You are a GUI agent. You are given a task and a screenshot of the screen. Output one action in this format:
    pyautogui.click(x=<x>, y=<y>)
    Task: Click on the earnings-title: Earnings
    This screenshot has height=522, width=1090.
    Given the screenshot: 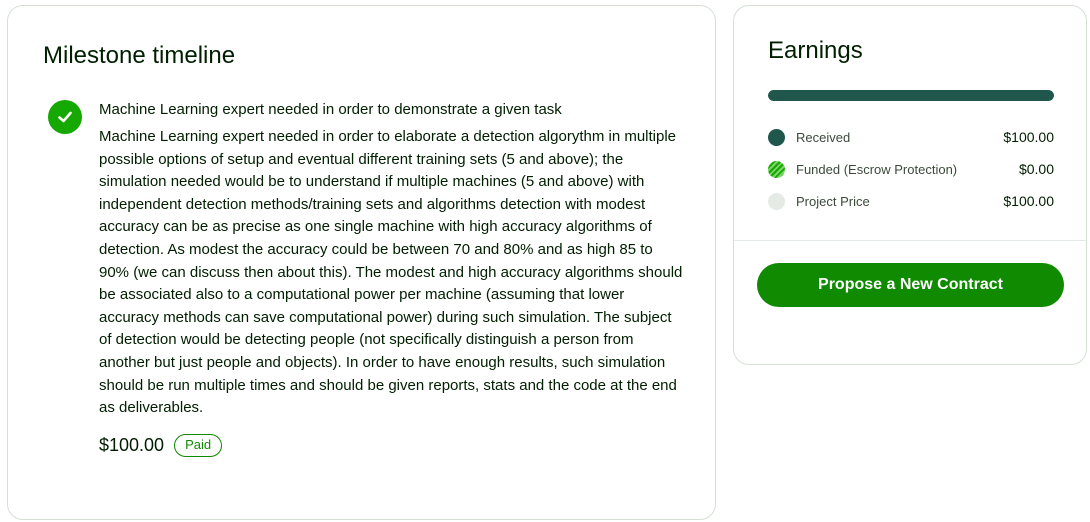 What is the action you would take?
    pyautogui.click(x=815, y=50)
    